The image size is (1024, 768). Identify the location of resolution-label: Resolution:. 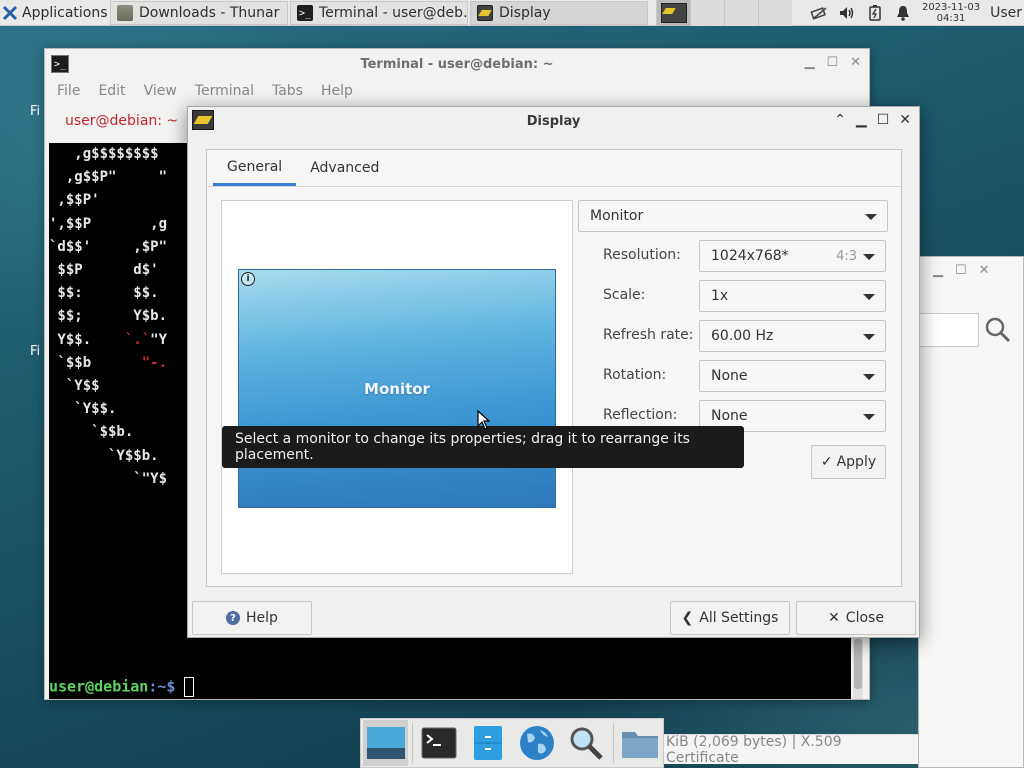
(642, 255).